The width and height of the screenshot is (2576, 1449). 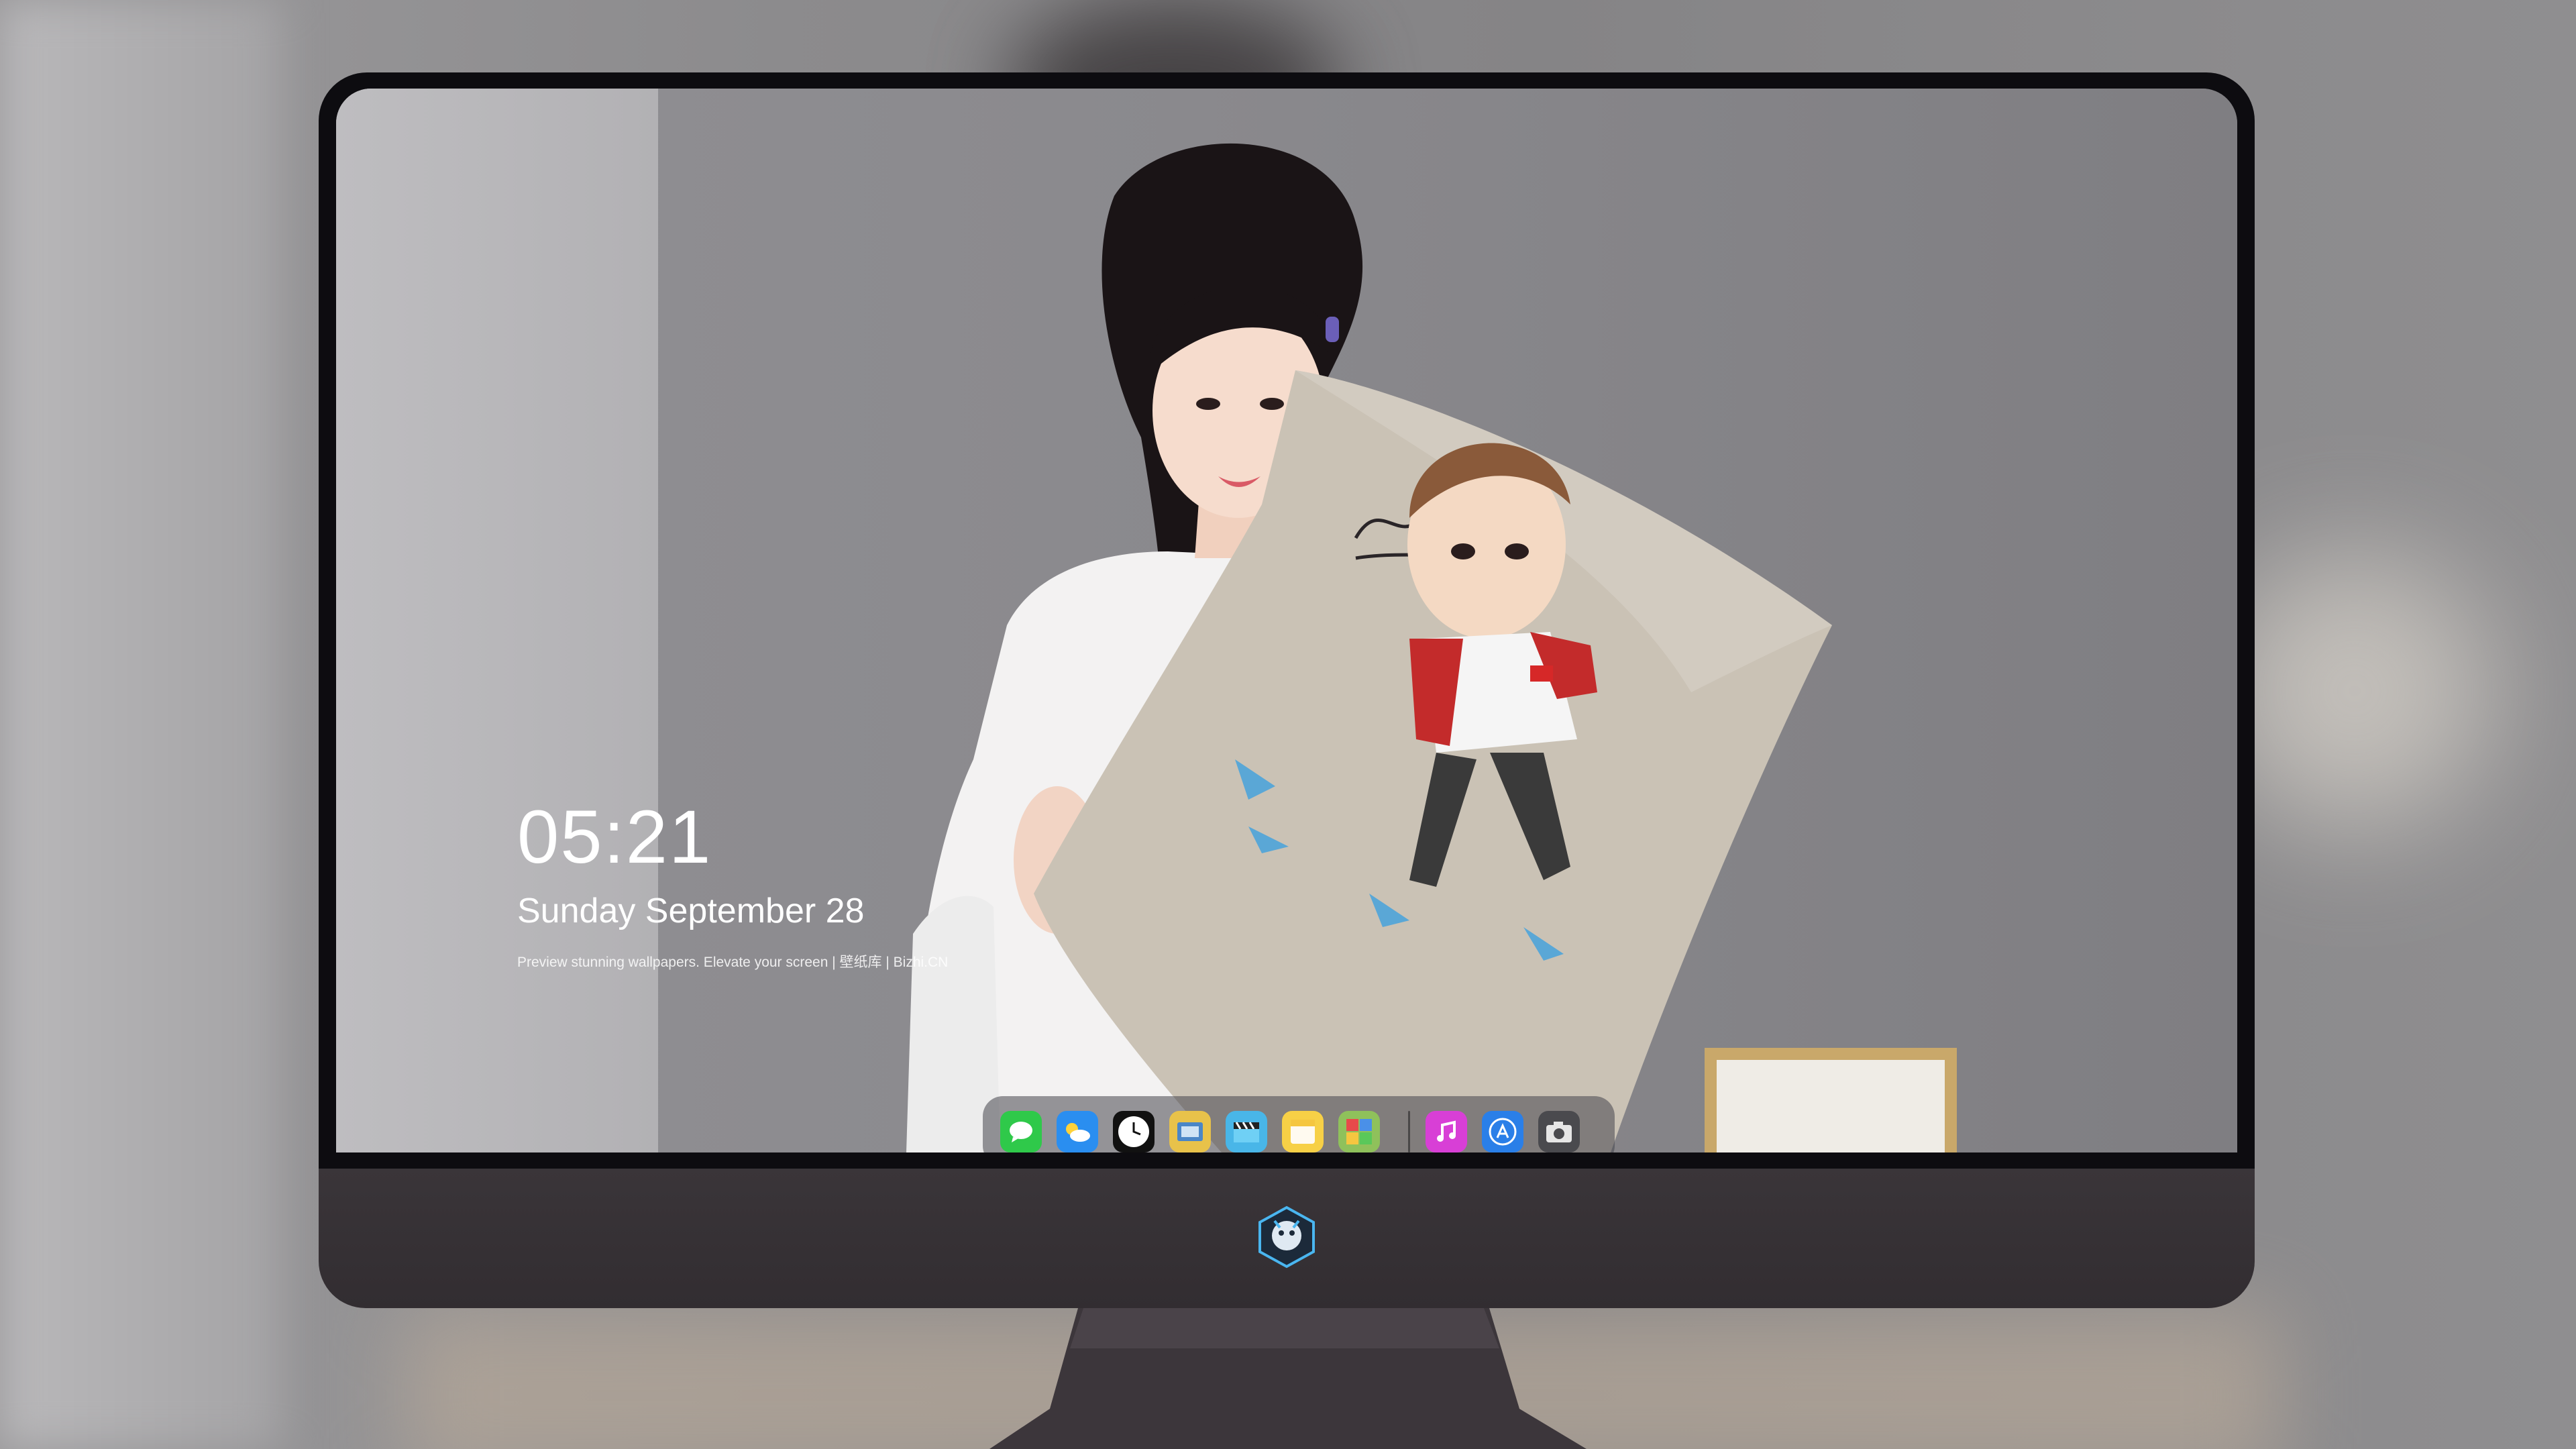 I want to click on notes-icon, so click(x=1303, y=1131).